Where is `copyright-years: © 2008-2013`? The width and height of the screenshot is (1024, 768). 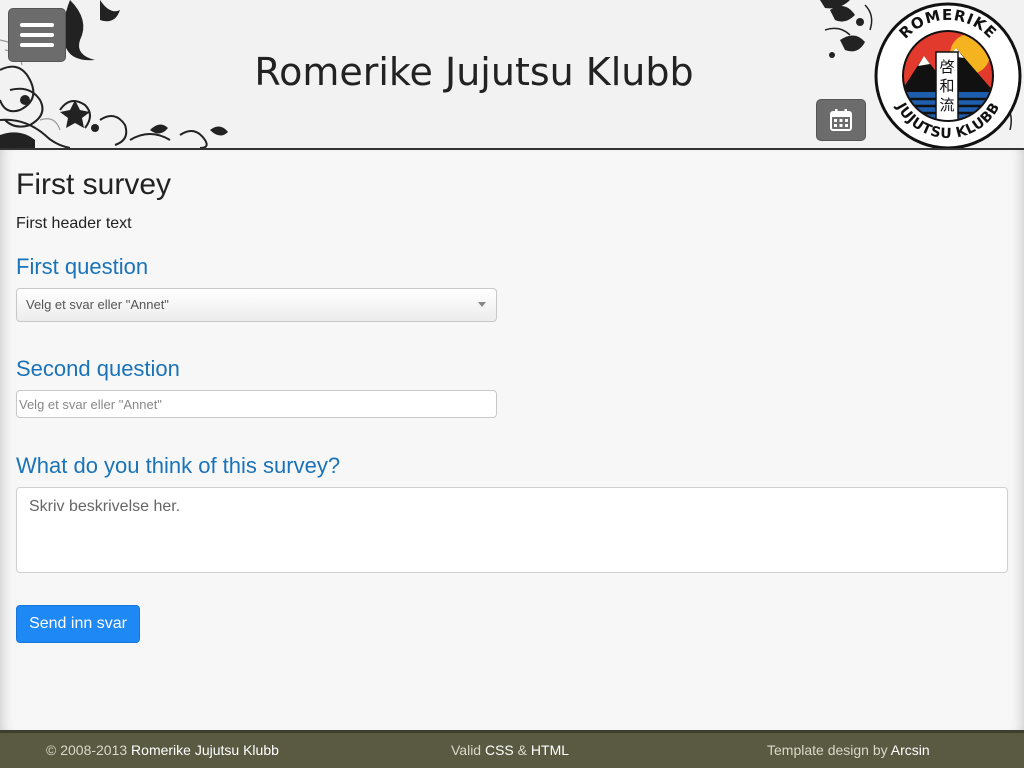
copyright-years: © 2008-2013 is located at coordinates (87, 750).